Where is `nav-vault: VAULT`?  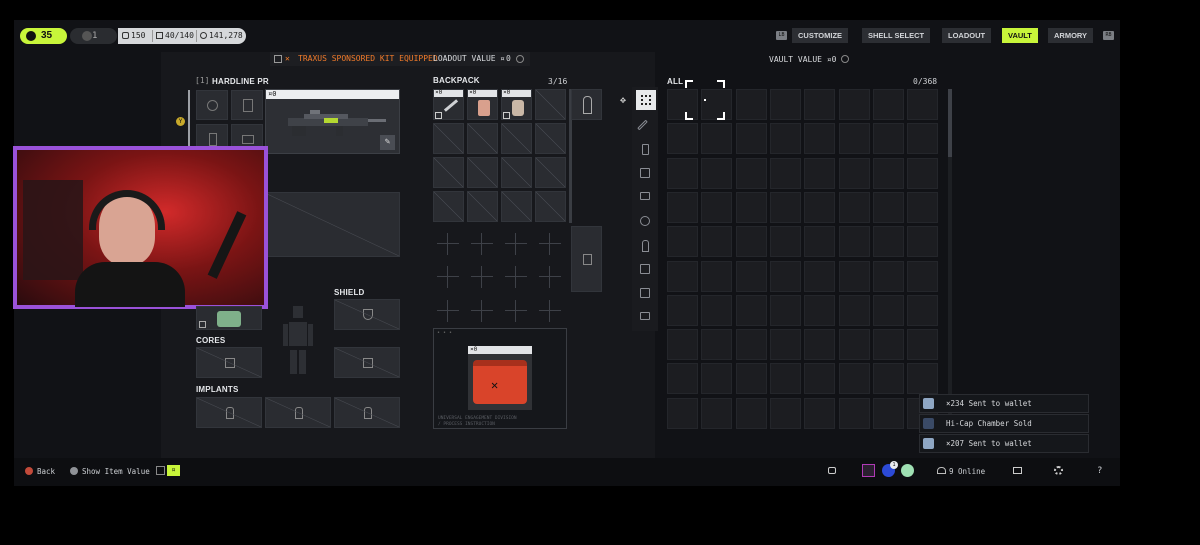 nav-vault: VAULT is located at coordinates (1020, 35).